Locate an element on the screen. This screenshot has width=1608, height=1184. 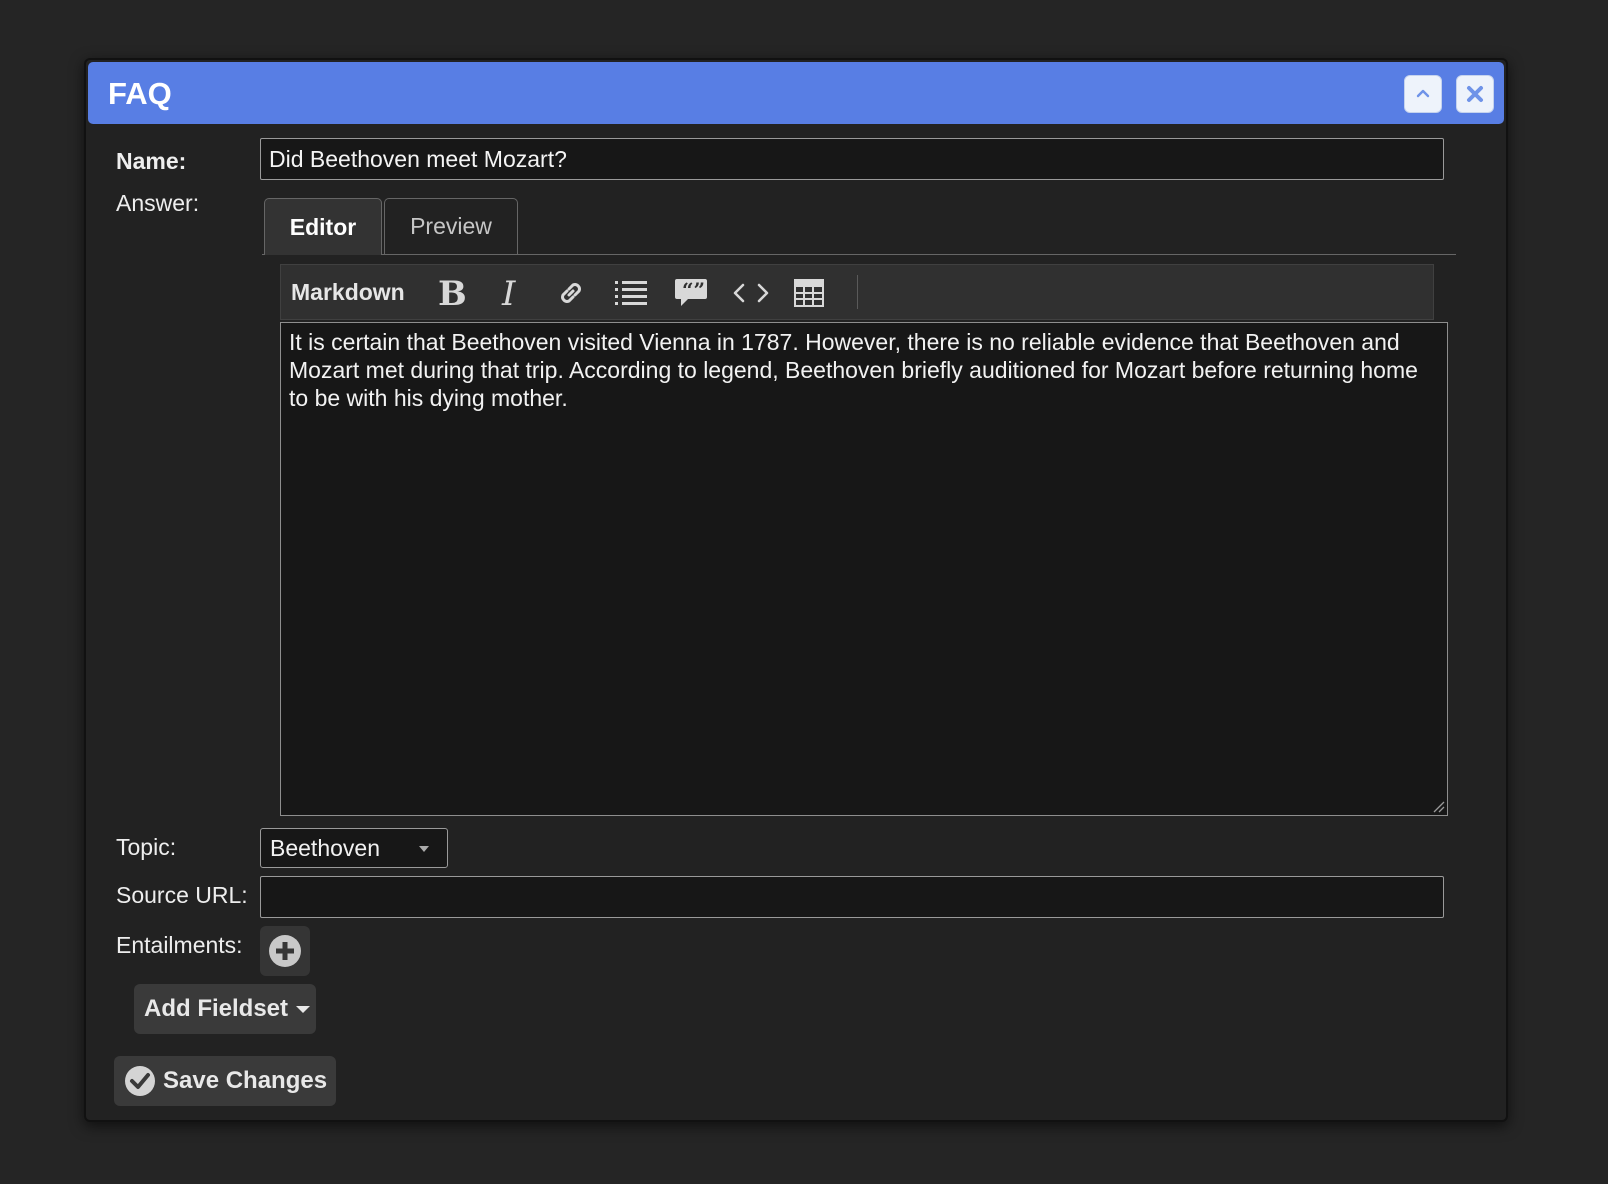
markdown-toolbar: Markdown B I “” is located at coordinates (857, 292).